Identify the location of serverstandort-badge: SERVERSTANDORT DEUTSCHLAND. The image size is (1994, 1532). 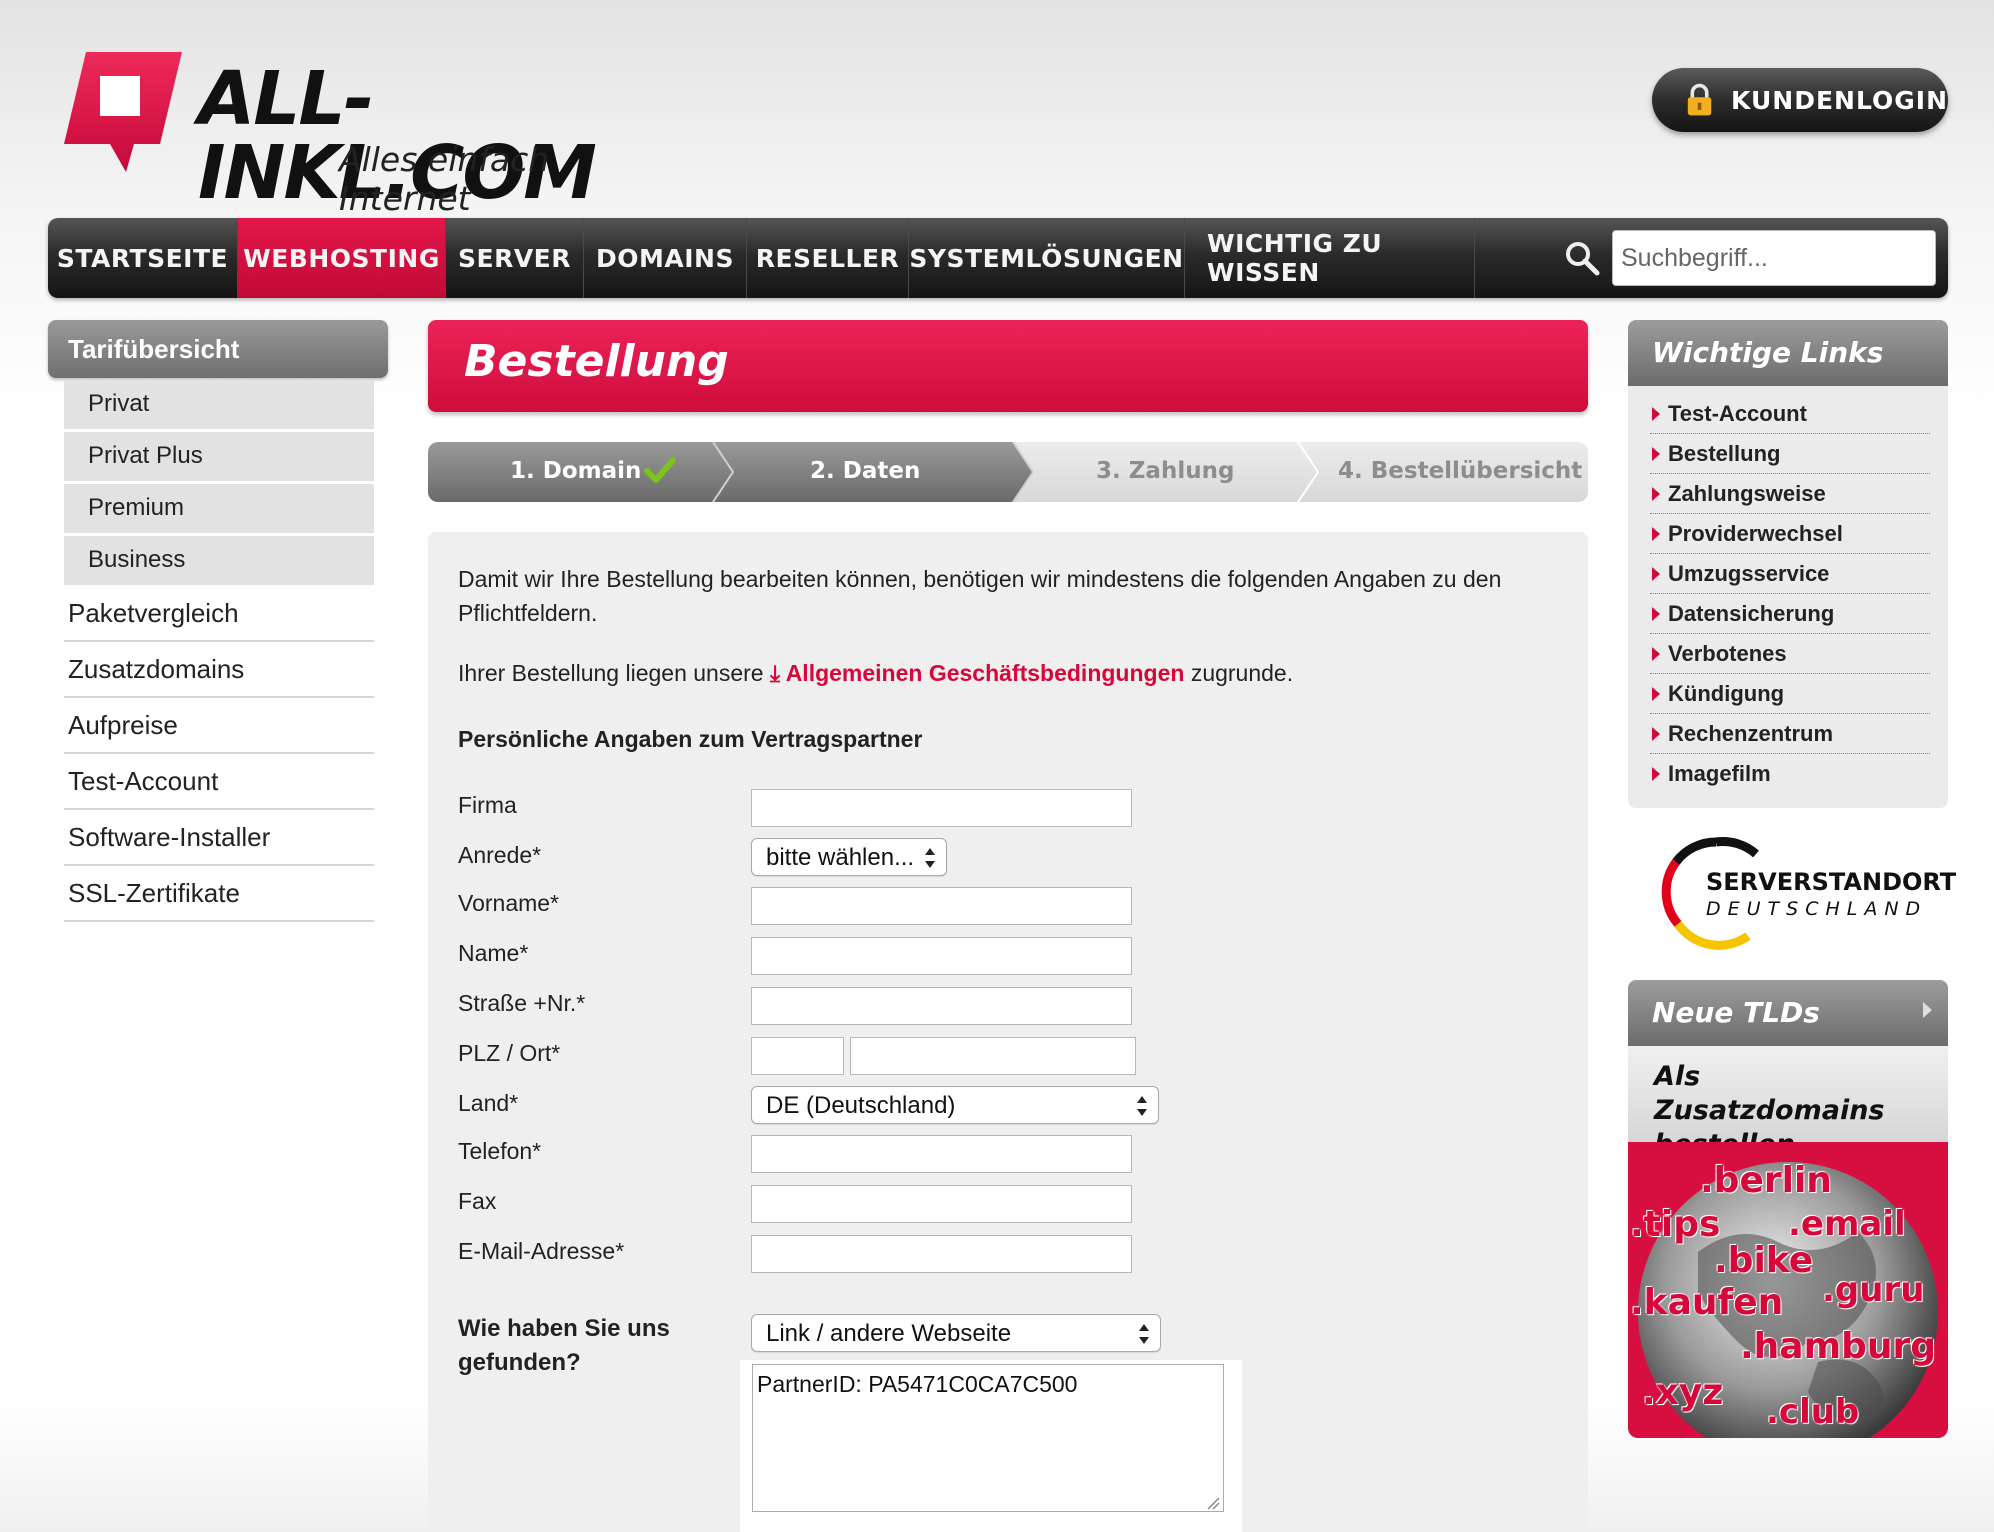
(1806, 892).